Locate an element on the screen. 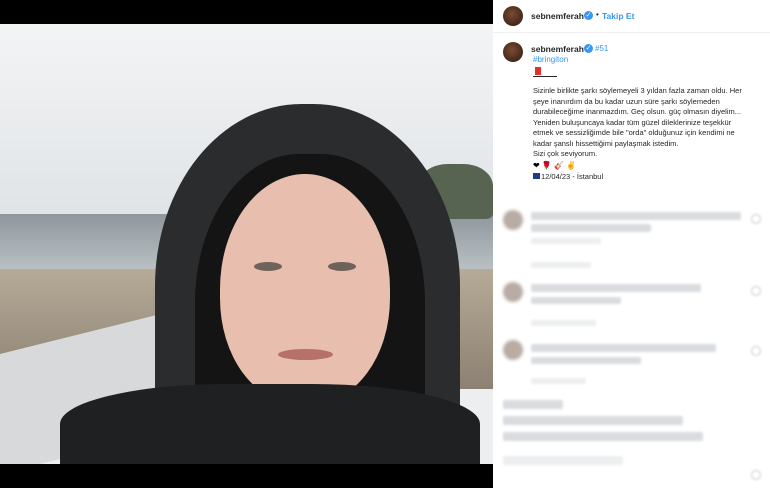 The image size is (770, 488). rose-icon is located at coordinates (538, 71).